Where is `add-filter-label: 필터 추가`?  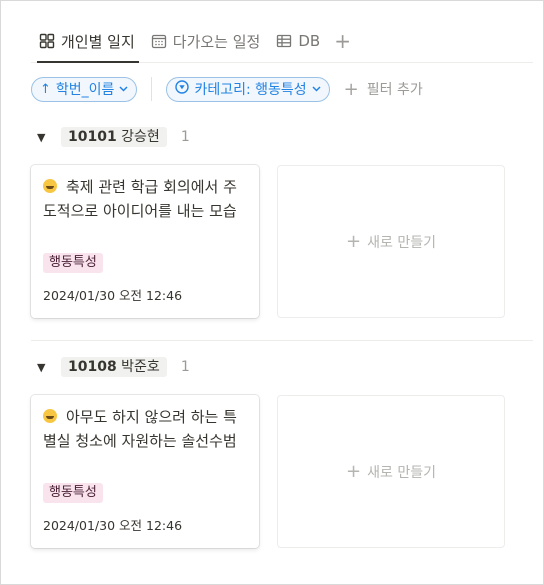 add-filter-label: 필터 추가 is located at coordinates (394, 90).